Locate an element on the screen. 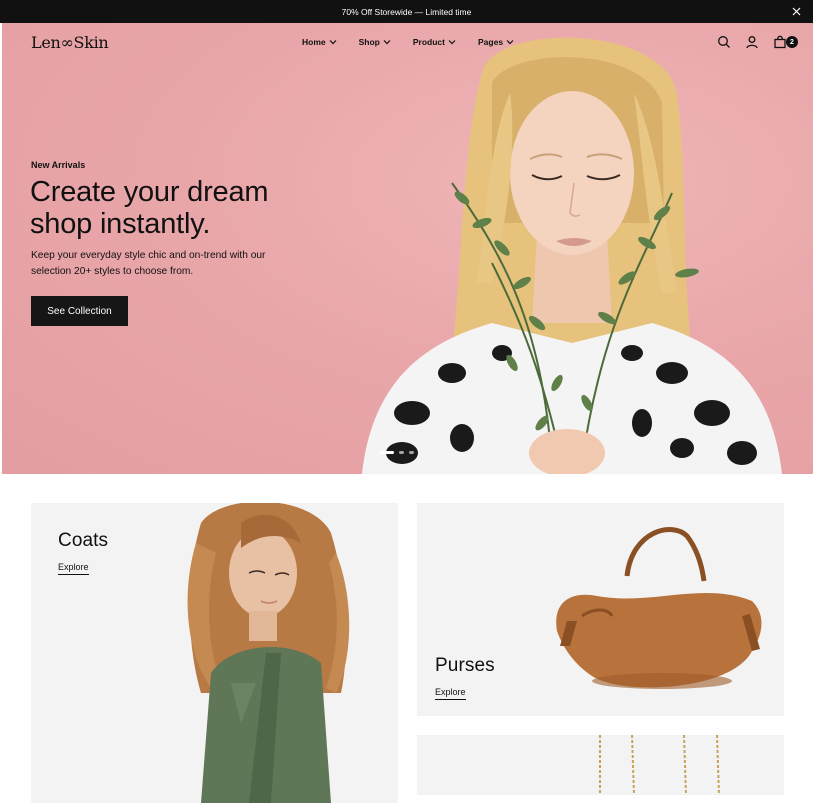 The width and height of the screenshot is (813, 803). nav-item-shop: Shop is located at coordinates (375, 42).